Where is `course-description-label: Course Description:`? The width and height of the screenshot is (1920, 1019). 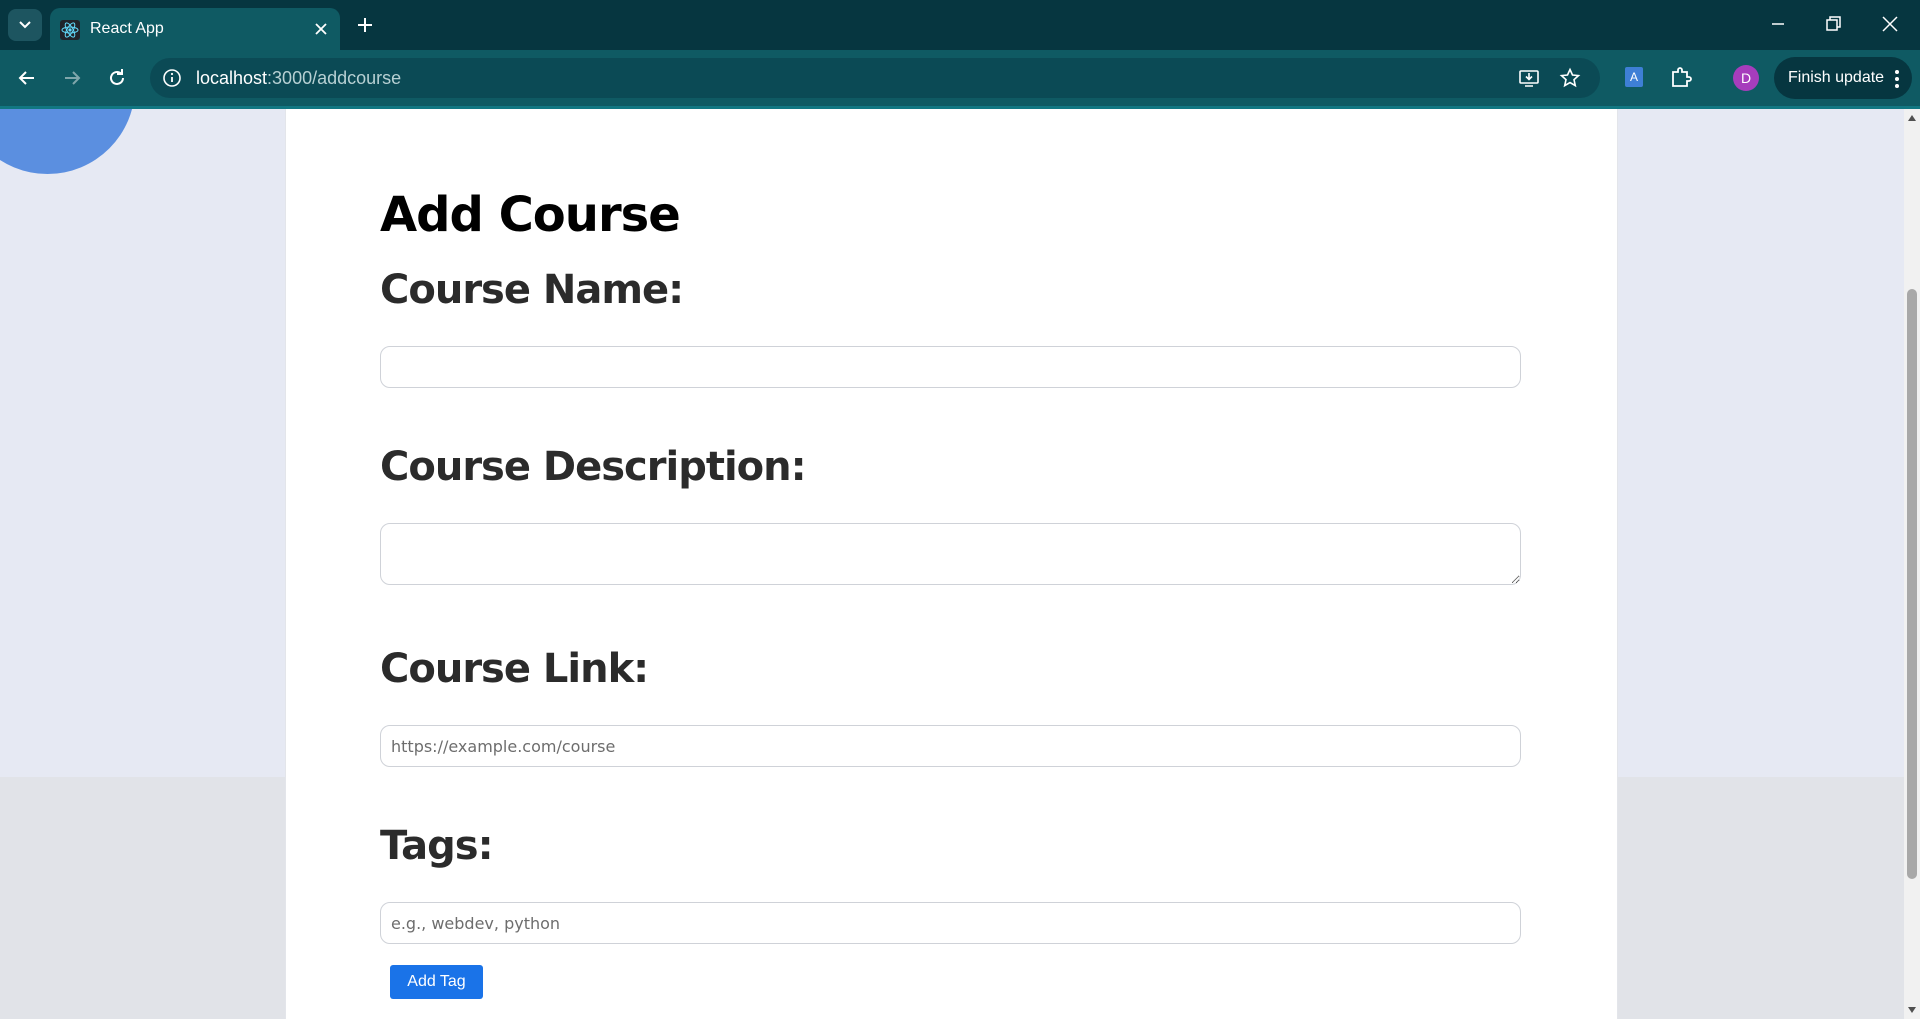
course-description-label: Course Description: is located at coordinates (593, 467).